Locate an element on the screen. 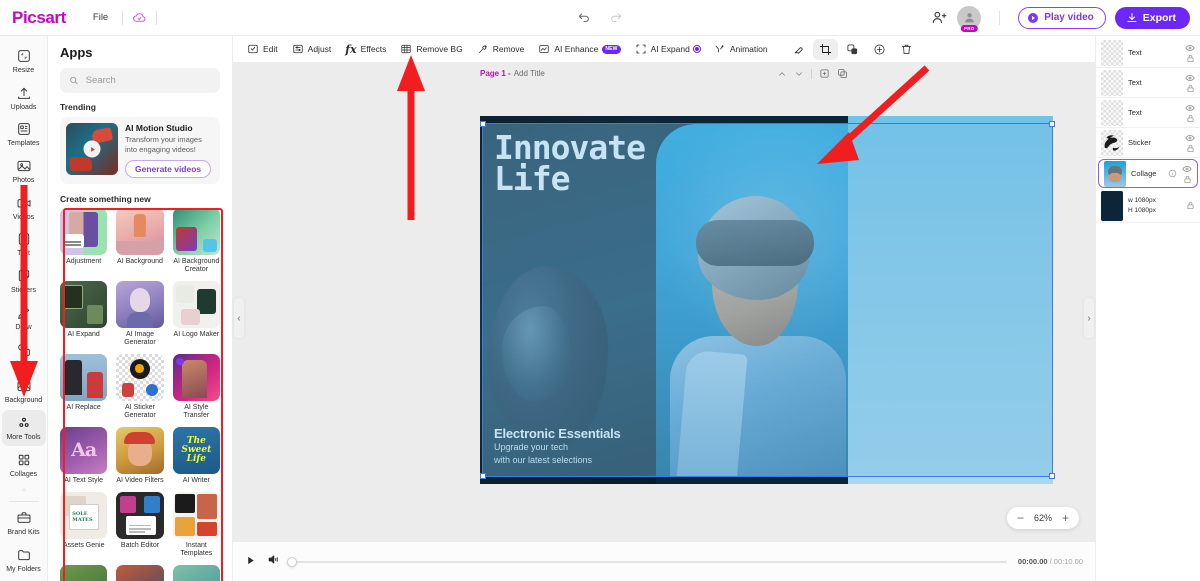  volume-icon is located at coordinates (273, 562).